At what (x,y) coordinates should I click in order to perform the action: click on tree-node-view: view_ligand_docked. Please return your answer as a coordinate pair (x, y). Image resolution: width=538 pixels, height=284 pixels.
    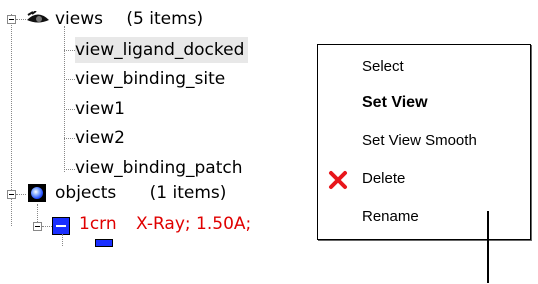
    Looking at the image, I should click on (162, 50).